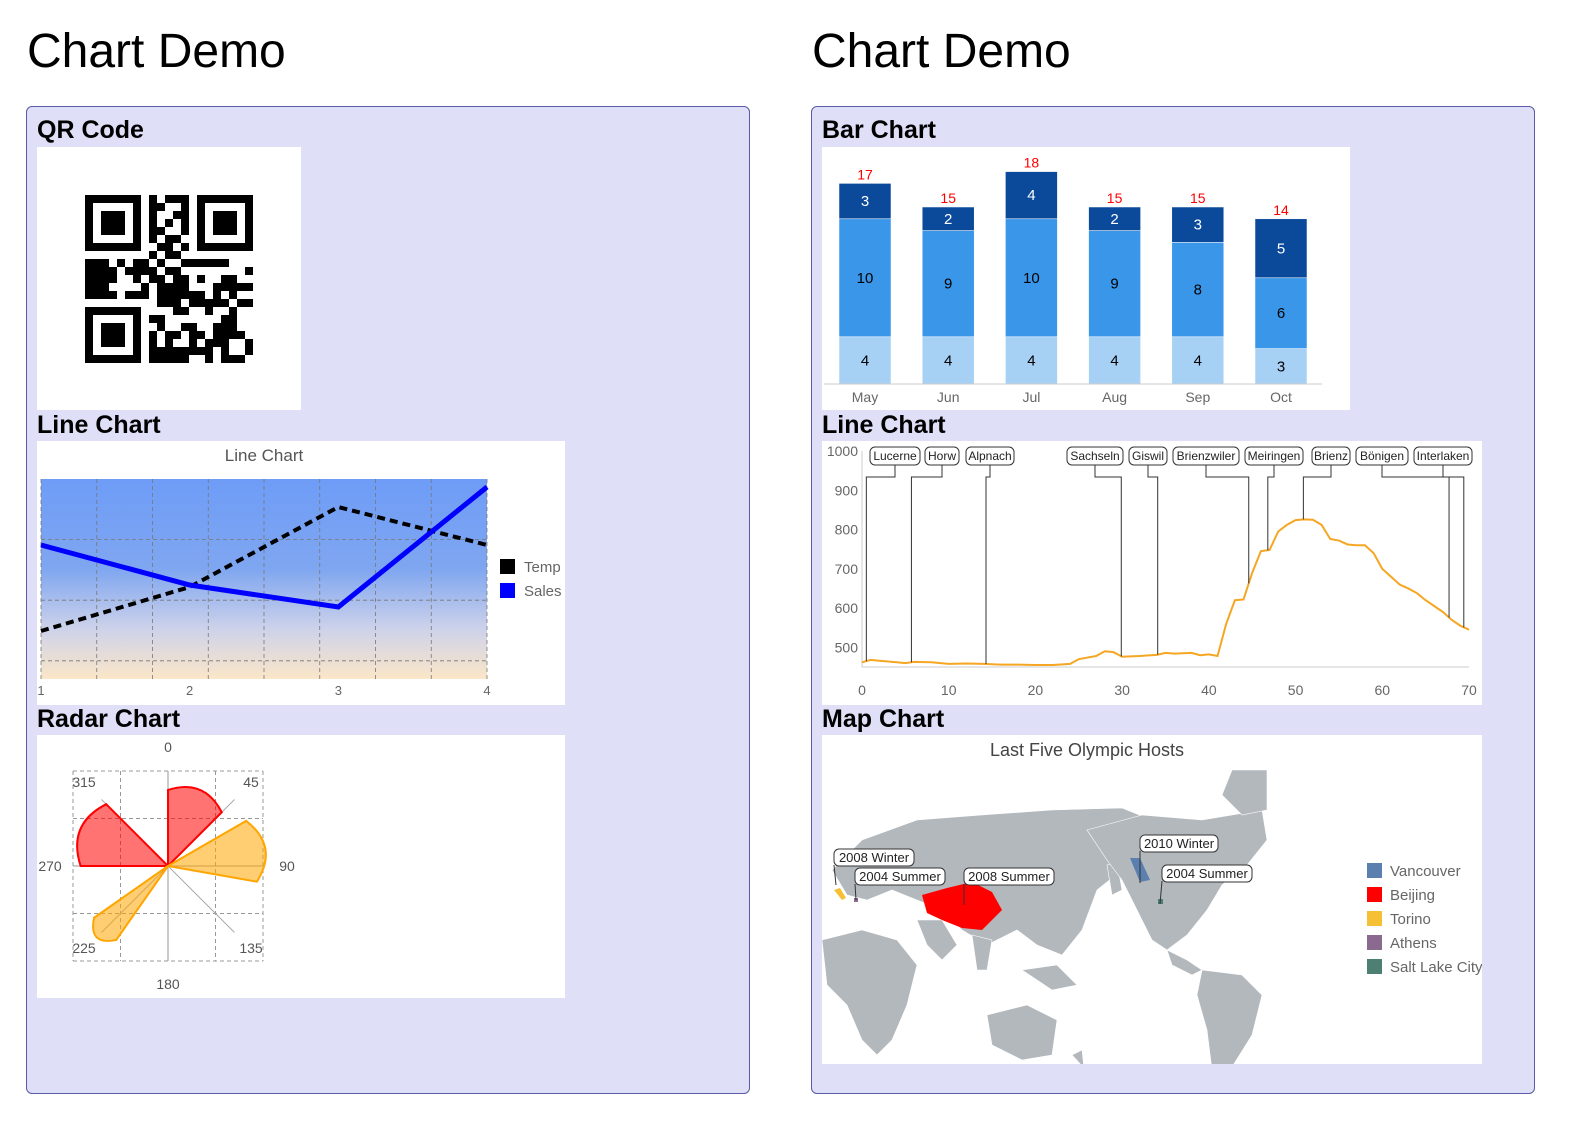  Describe the element at coordinates (301, 573) in the screenshot. I see `line-chart-left-box: Line Chart Temp Sales 1 2 3 4` at that location.